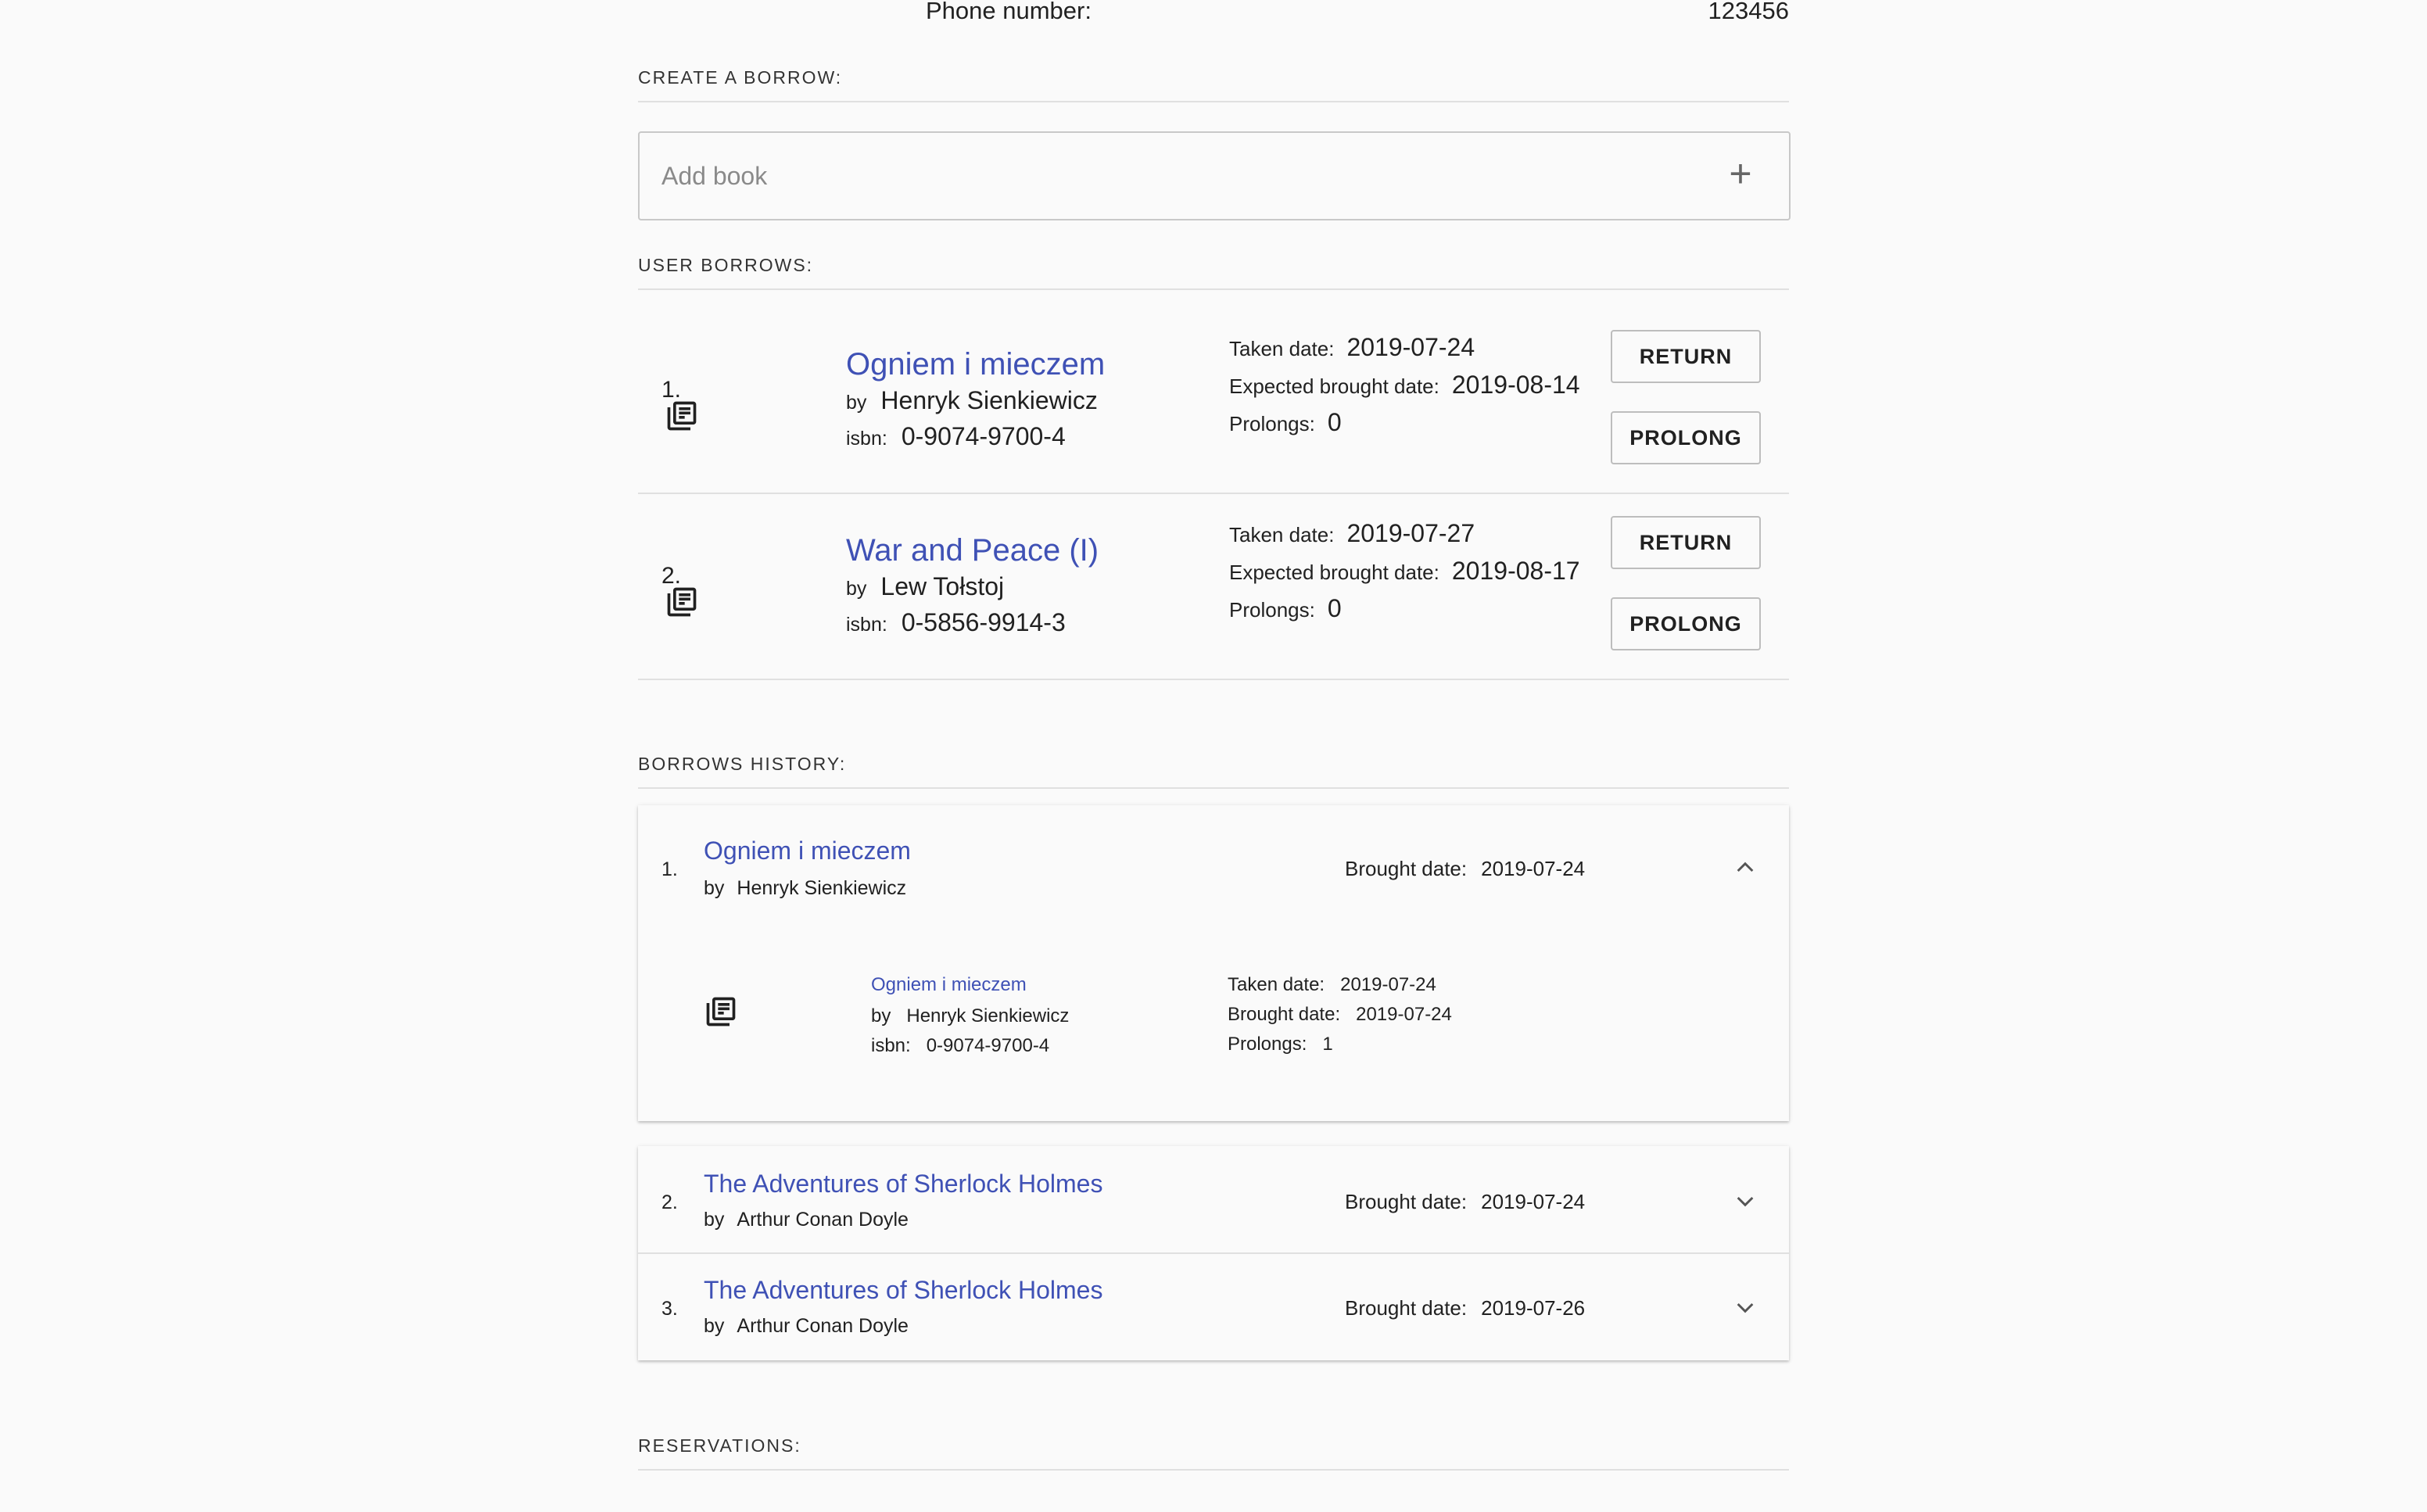 Image resolution: width=2427 pixels, height=1512 pixels. I want to click on detail-author-line: by Henryk Sienkiewicz, so click(970, 1016).